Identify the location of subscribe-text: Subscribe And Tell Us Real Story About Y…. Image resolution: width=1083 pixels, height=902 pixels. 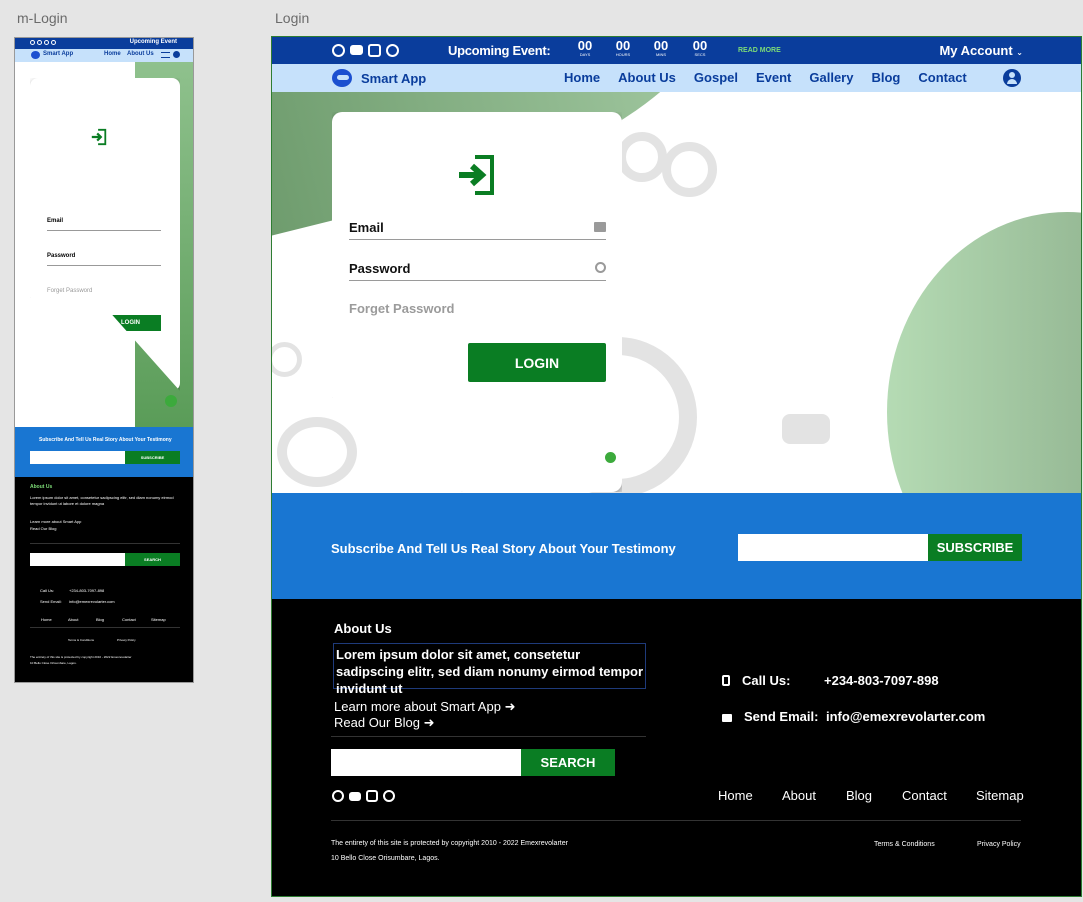
(503, 548).